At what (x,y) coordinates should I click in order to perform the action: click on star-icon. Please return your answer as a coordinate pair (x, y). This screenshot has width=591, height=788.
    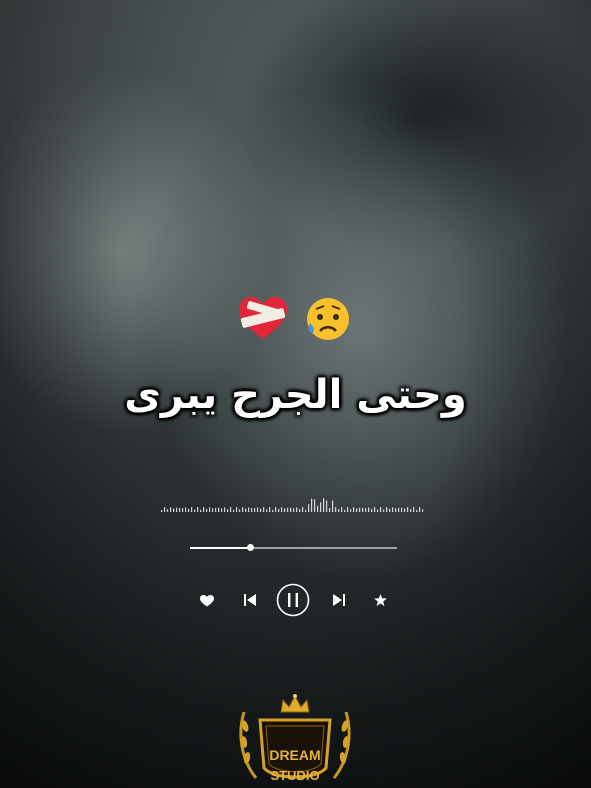
    Looking at the image, I should click on (380, 599).